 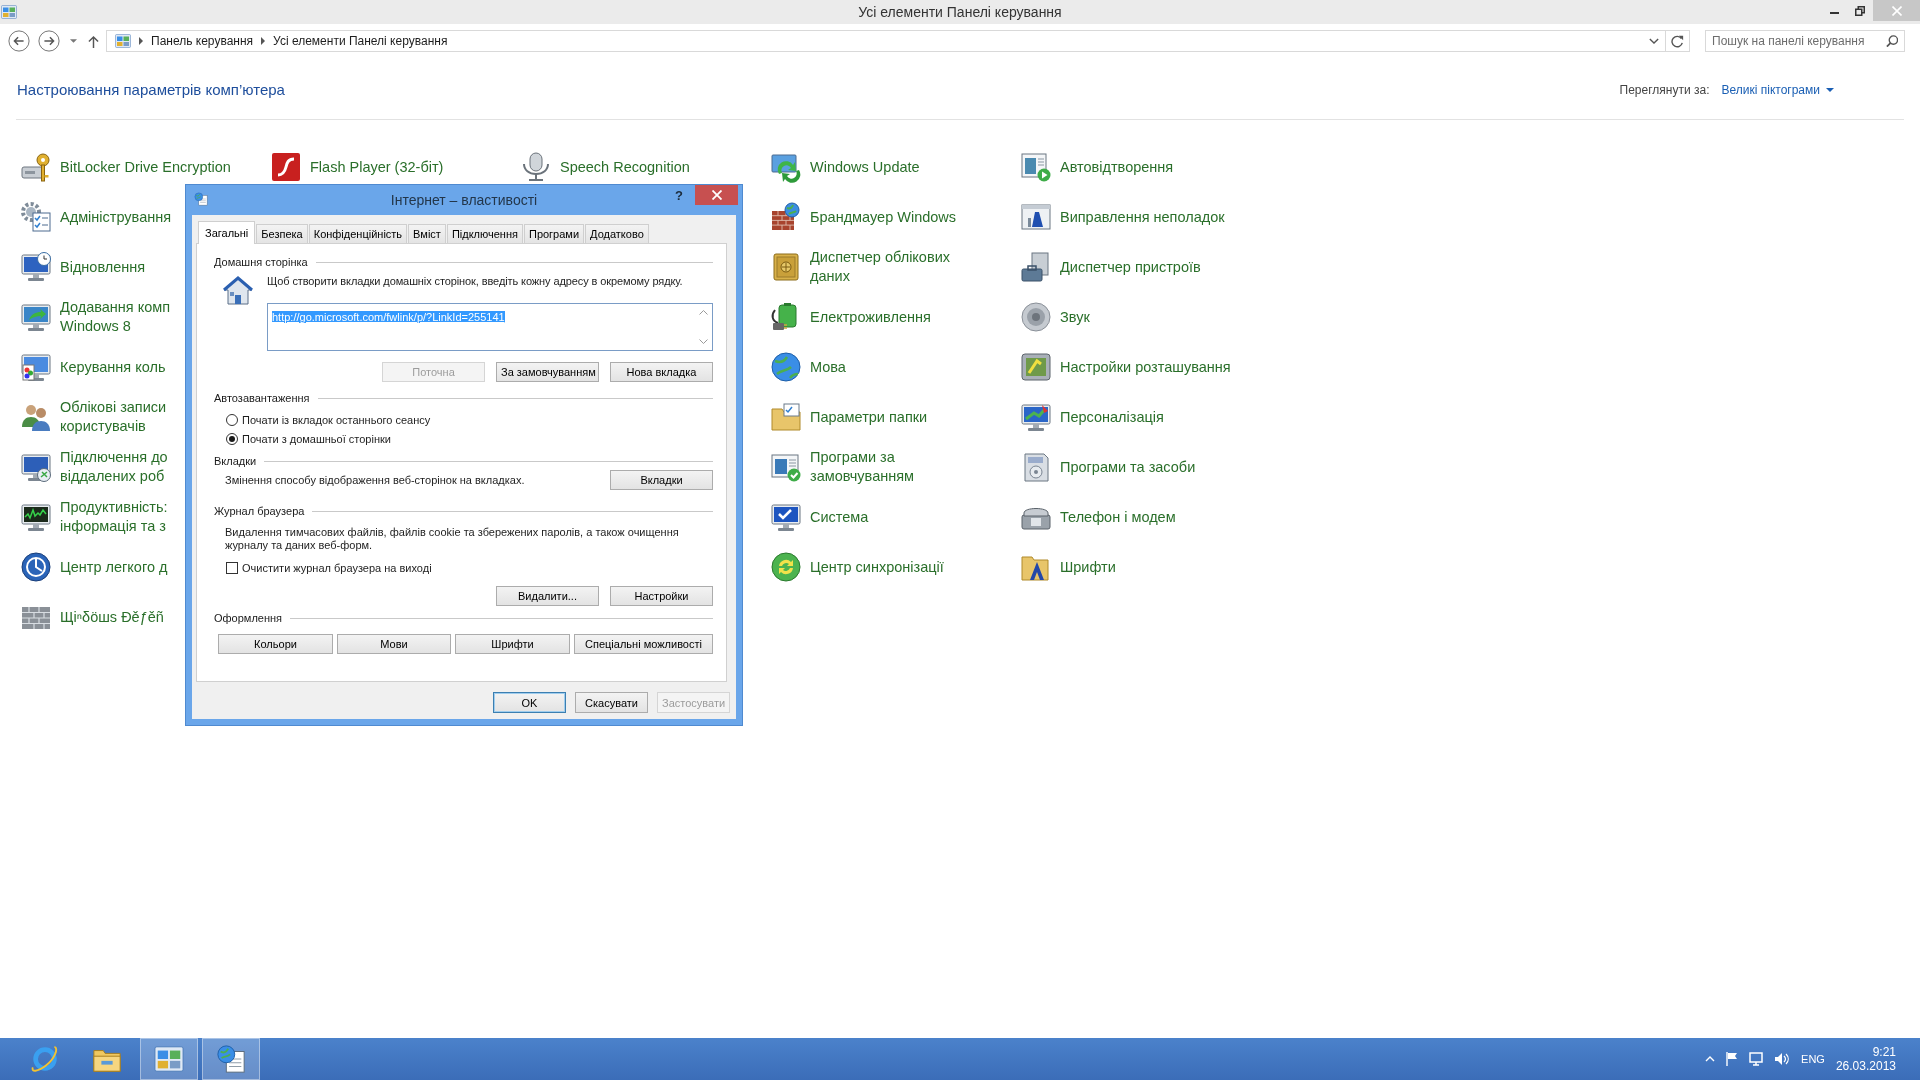 I want to click on control-panel-item: Система, so click(x=819, y=517).